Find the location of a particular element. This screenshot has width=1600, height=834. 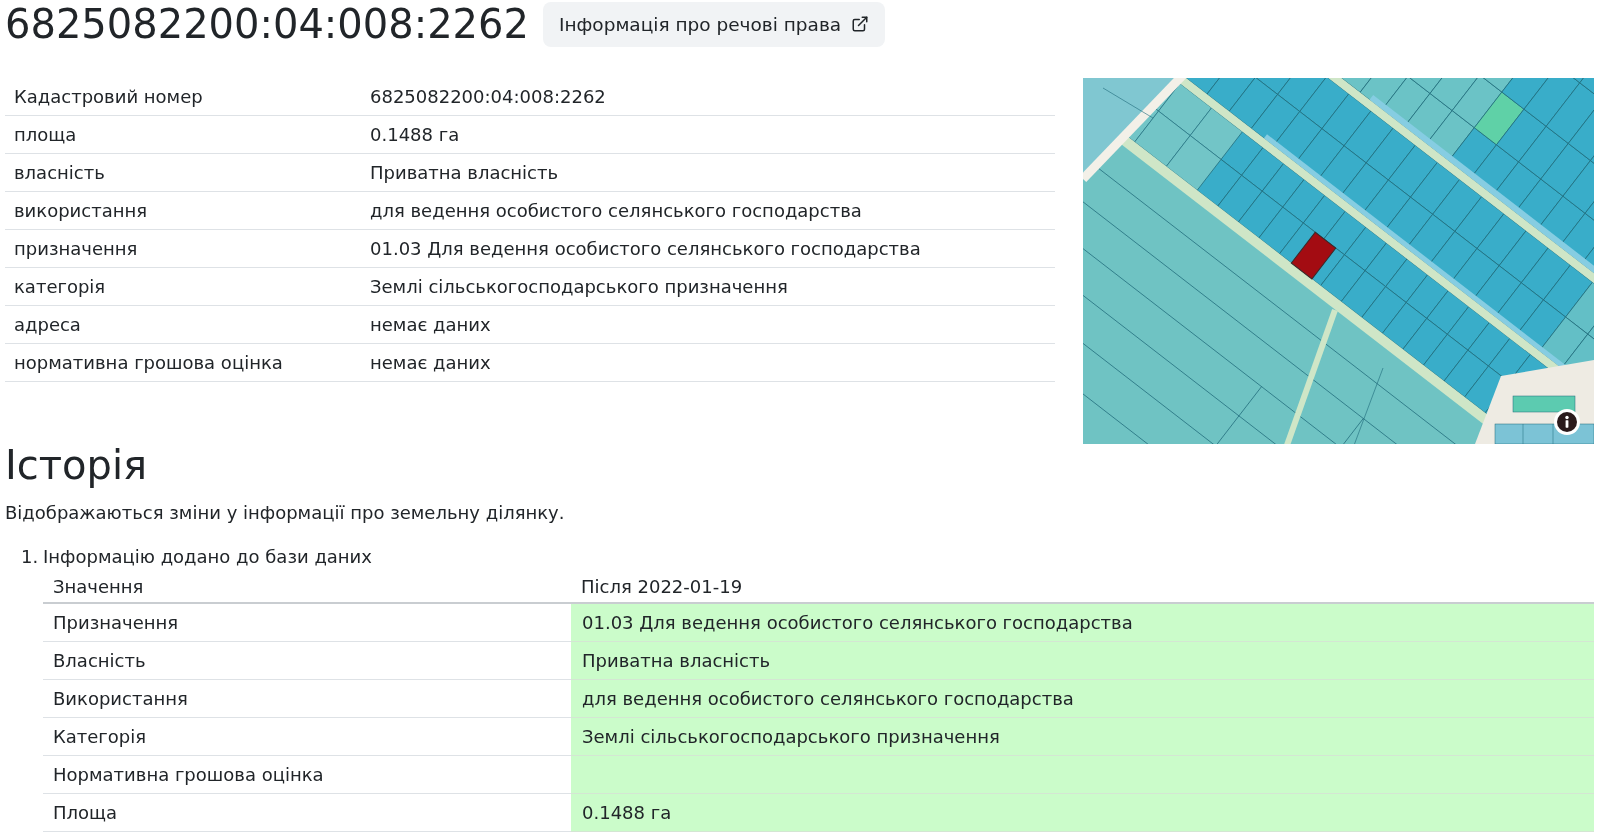

external-link-icon is located at coordinates (860, 24).